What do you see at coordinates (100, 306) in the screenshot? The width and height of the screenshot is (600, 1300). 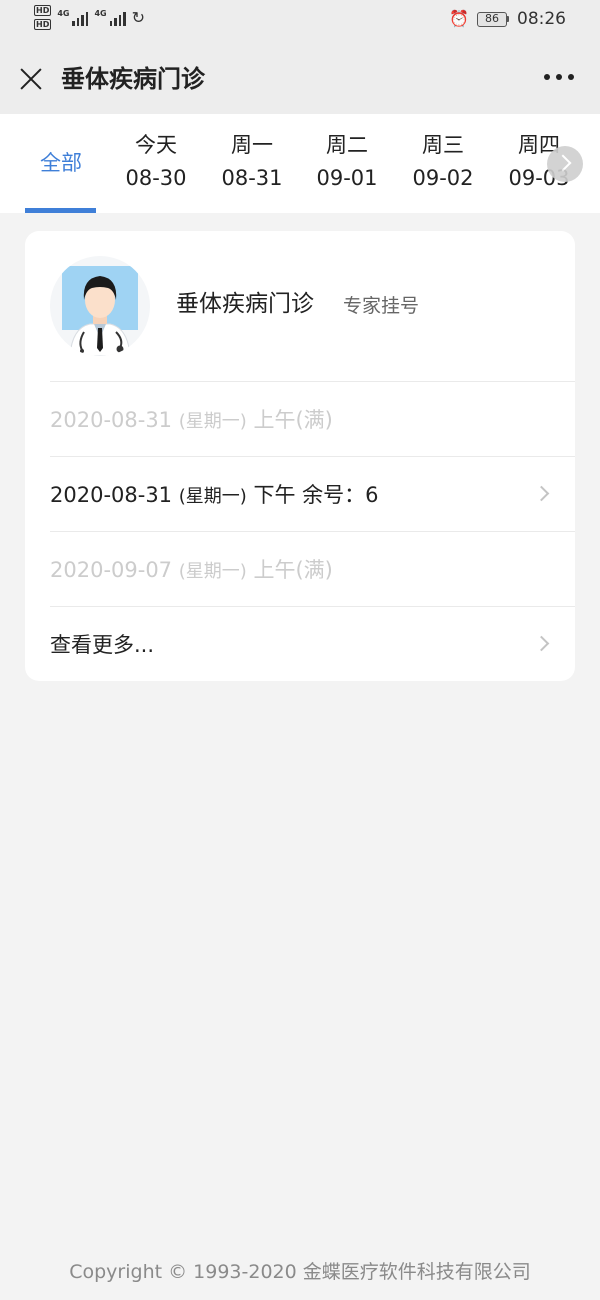 I see `doctor-avatar` at bounding box center [100, 306].